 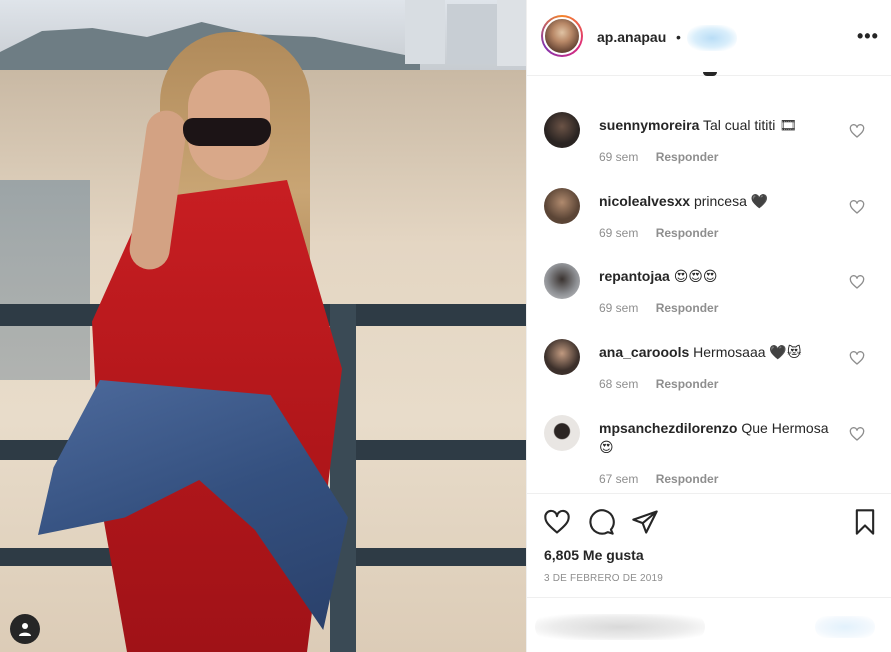 What do you see at coordinates (604, 578) in the screenshot?
I see `post-date: 3 DE FEBRERO DE 2019` at bounding box center [604, 578].